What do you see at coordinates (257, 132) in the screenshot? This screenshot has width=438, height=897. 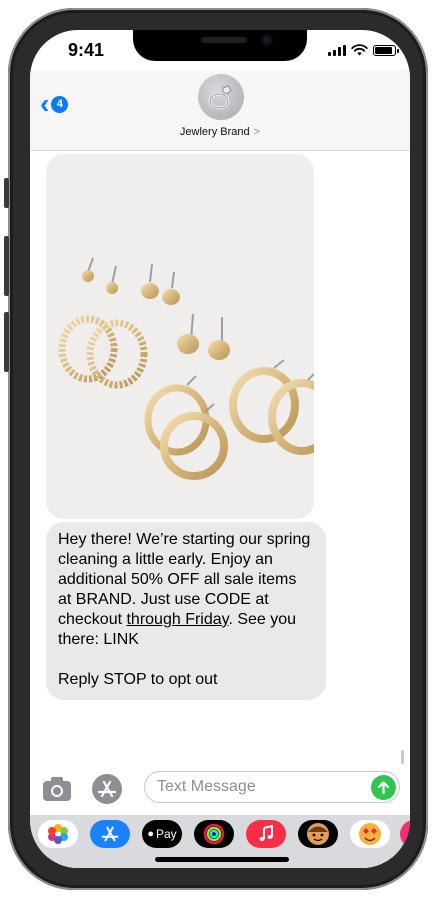 I see `contact-chevron-icon: >` at bounding box center [257, 132].